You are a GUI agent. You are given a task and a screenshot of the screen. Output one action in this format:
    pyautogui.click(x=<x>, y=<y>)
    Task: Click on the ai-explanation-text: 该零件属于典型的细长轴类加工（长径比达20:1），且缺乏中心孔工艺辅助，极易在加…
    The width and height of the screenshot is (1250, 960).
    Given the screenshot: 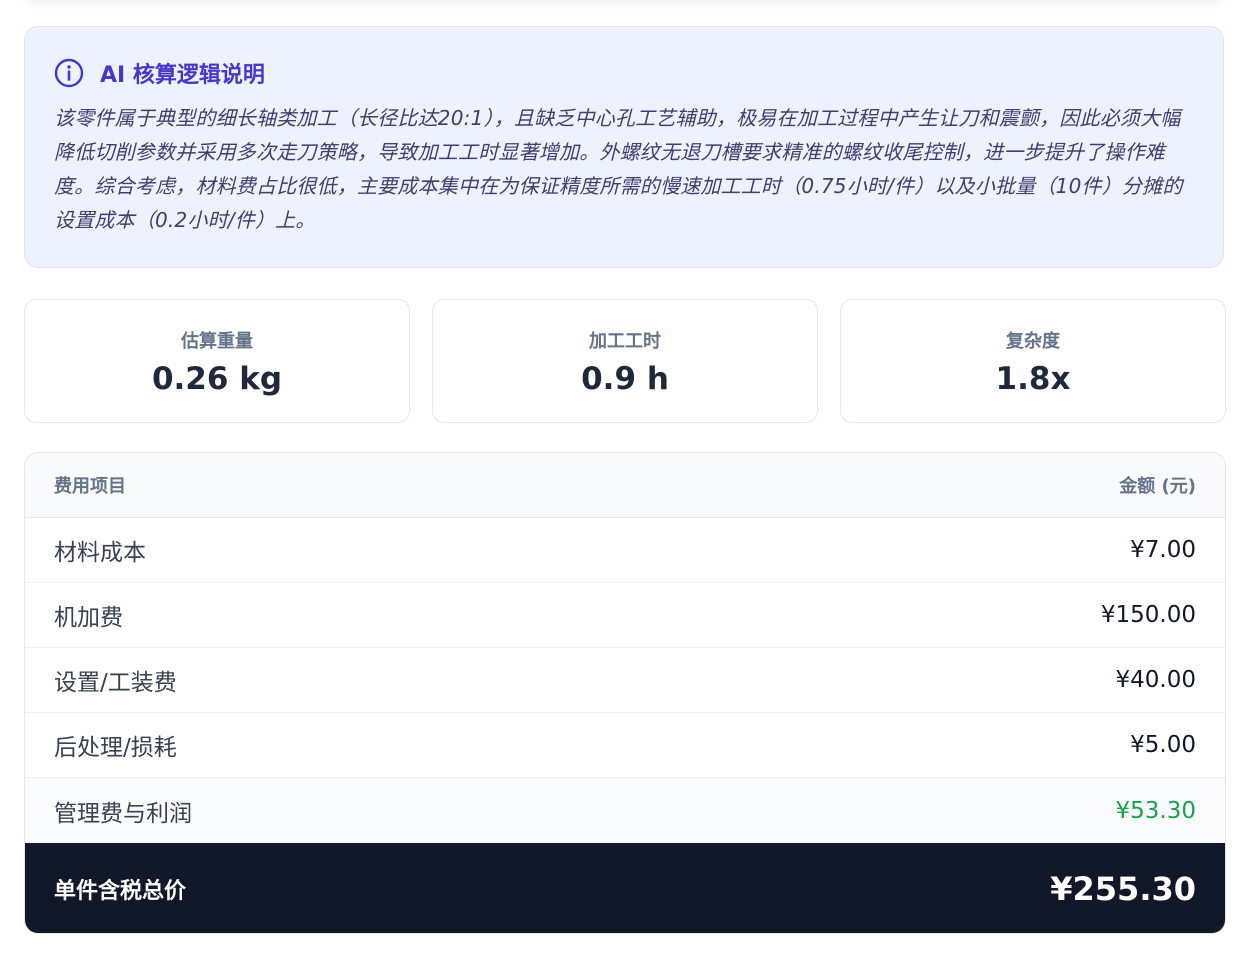 What is the action you would take?
    pyautogui.click(x=618, y=169)
    